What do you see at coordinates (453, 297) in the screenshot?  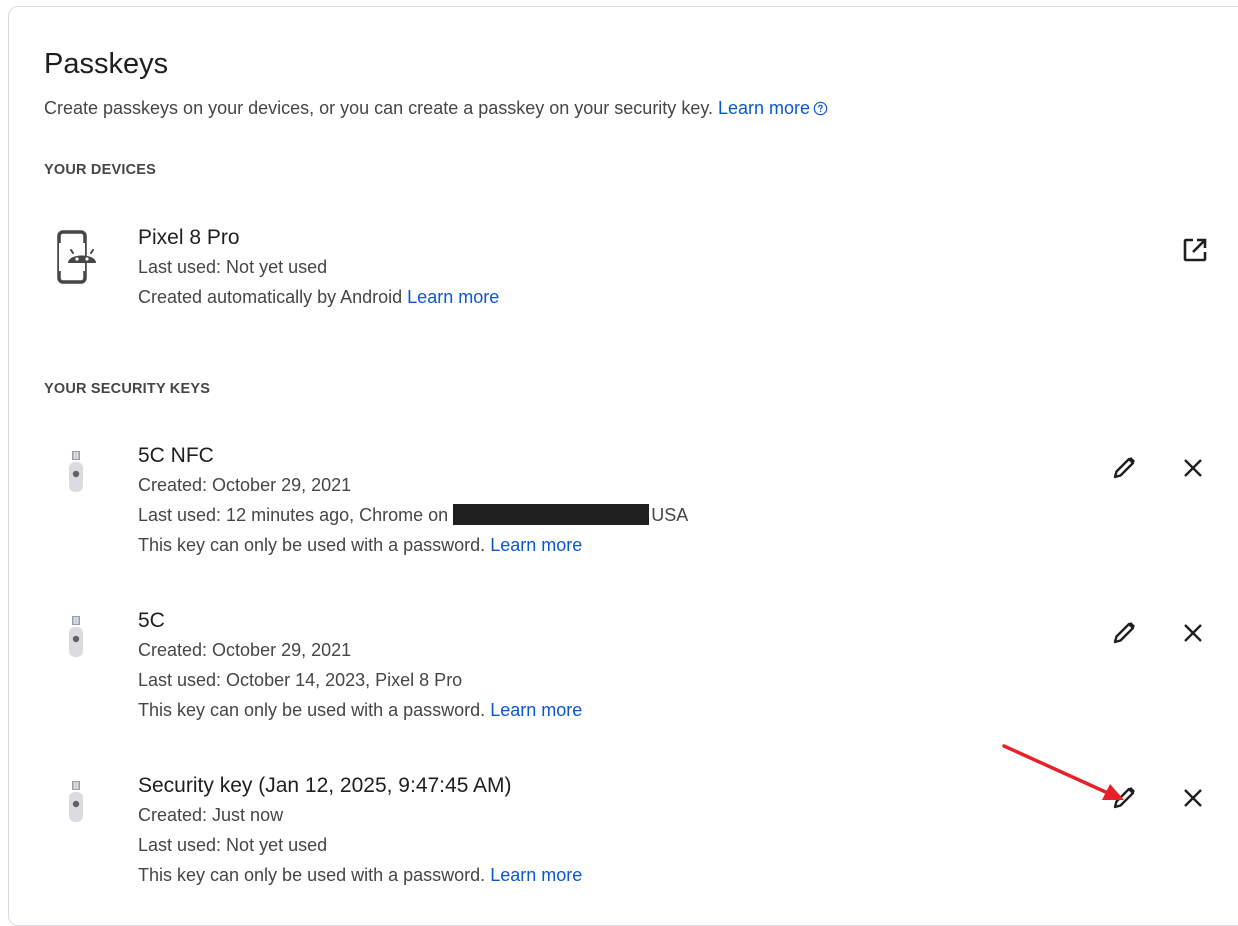 I see `device-learn-more-link: Learn more` at bounding box center [453, 297].